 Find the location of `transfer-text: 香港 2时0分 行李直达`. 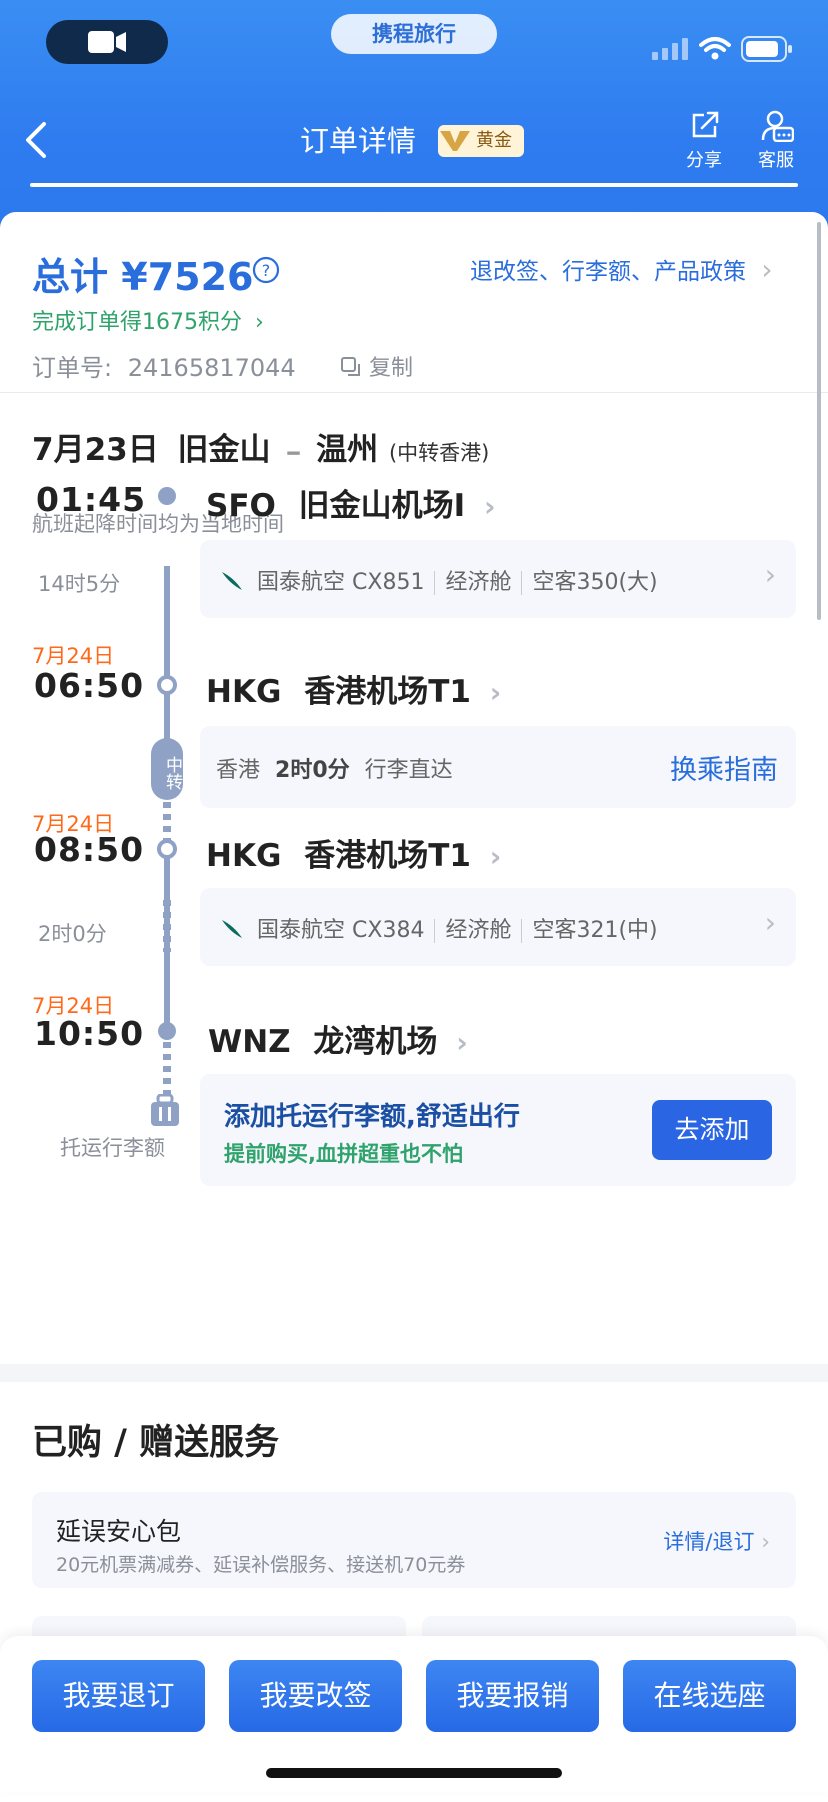

transfer-text: 香港 2时0分 行李直达 is located at coordinates (334, 768).